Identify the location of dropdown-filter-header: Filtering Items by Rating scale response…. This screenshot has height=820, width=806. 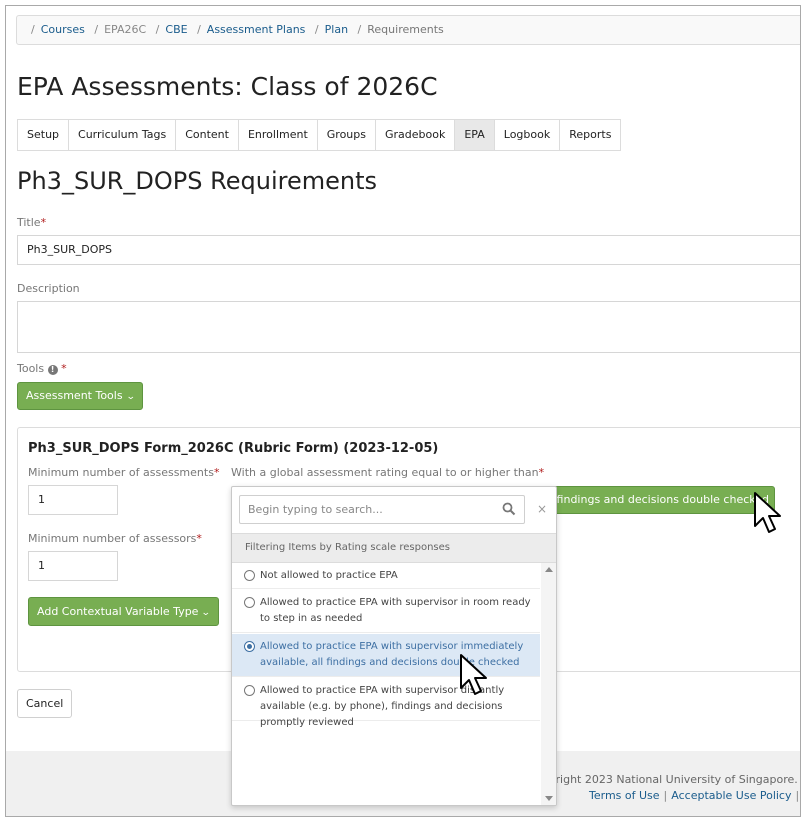
(394, 548).